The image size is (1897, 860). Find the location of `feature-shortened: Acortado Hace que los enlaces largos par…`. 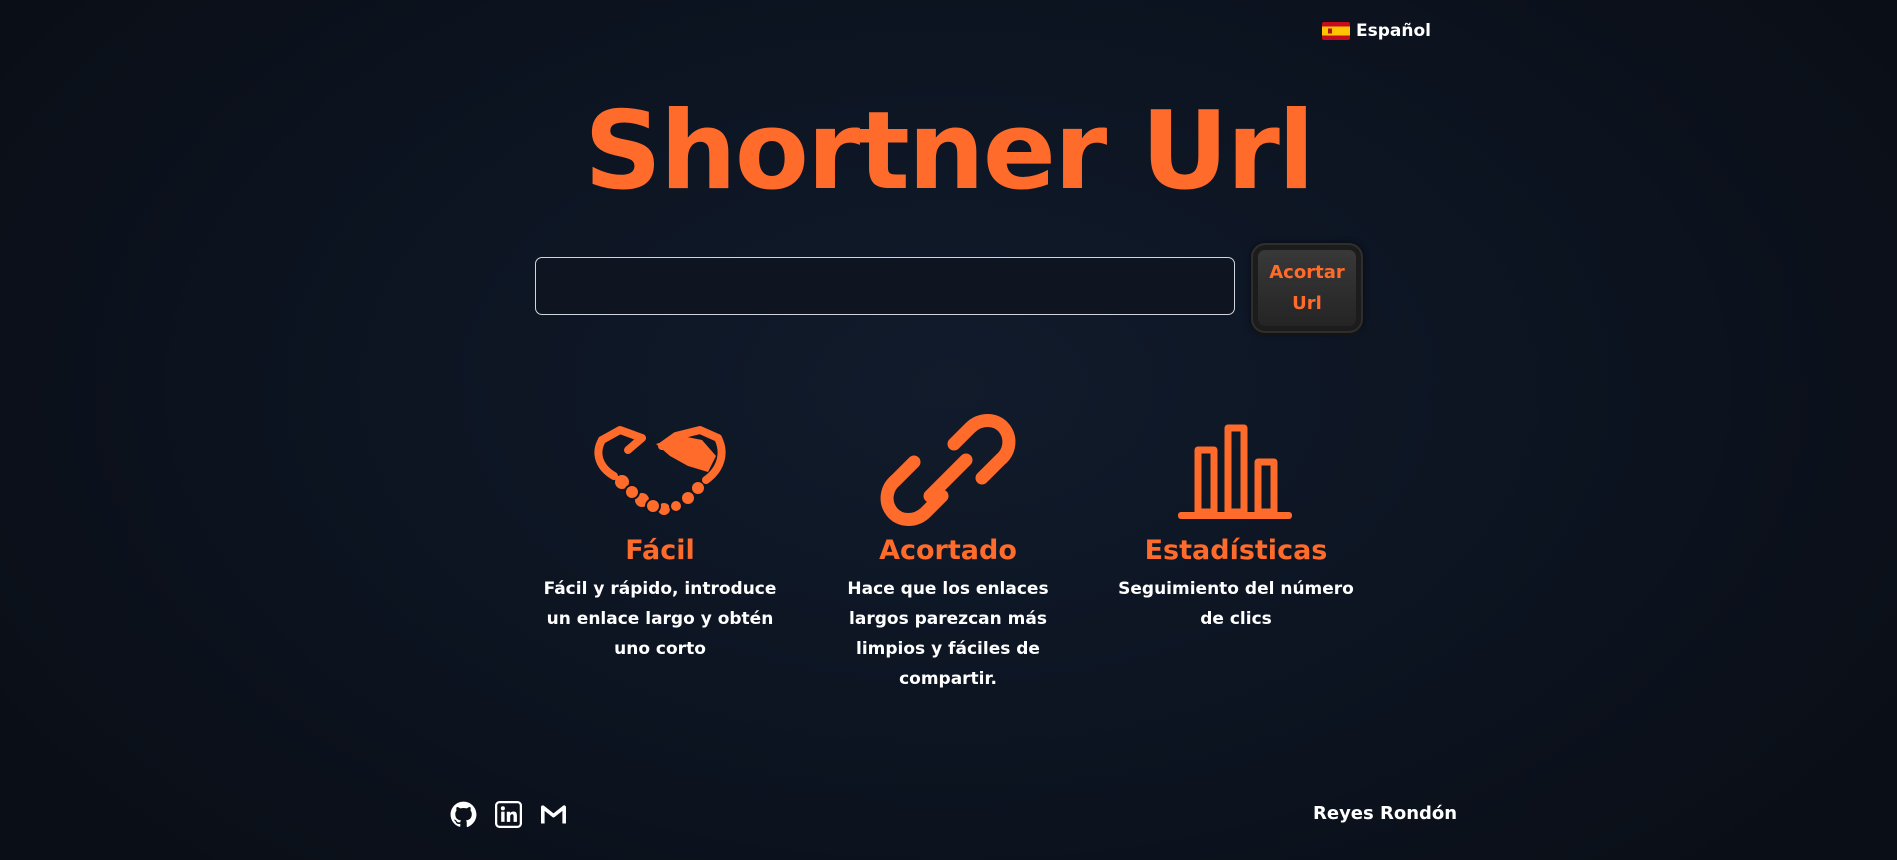

feature-shortened: Acortado Hace que los enlaces largos par… is located at coordinates (948, 552).